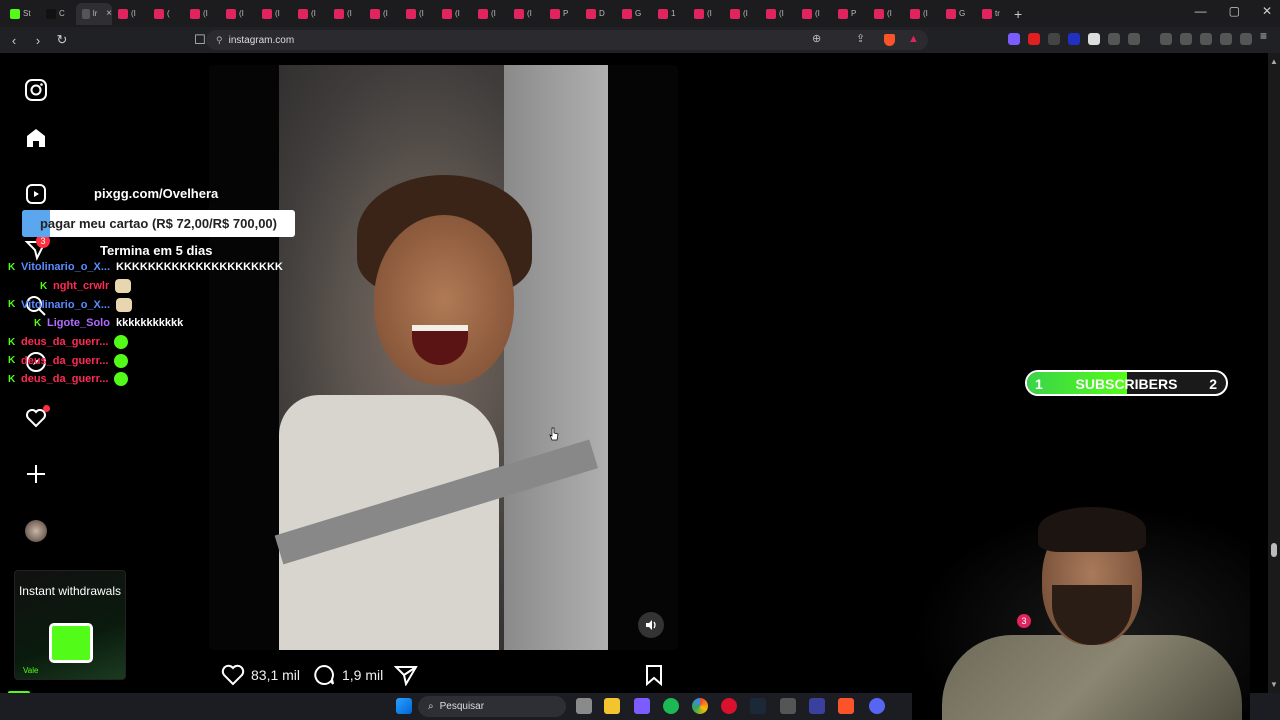 The width and height of the screenshot is (1280, 720). I want to click on home-icon, so click(36, 138).